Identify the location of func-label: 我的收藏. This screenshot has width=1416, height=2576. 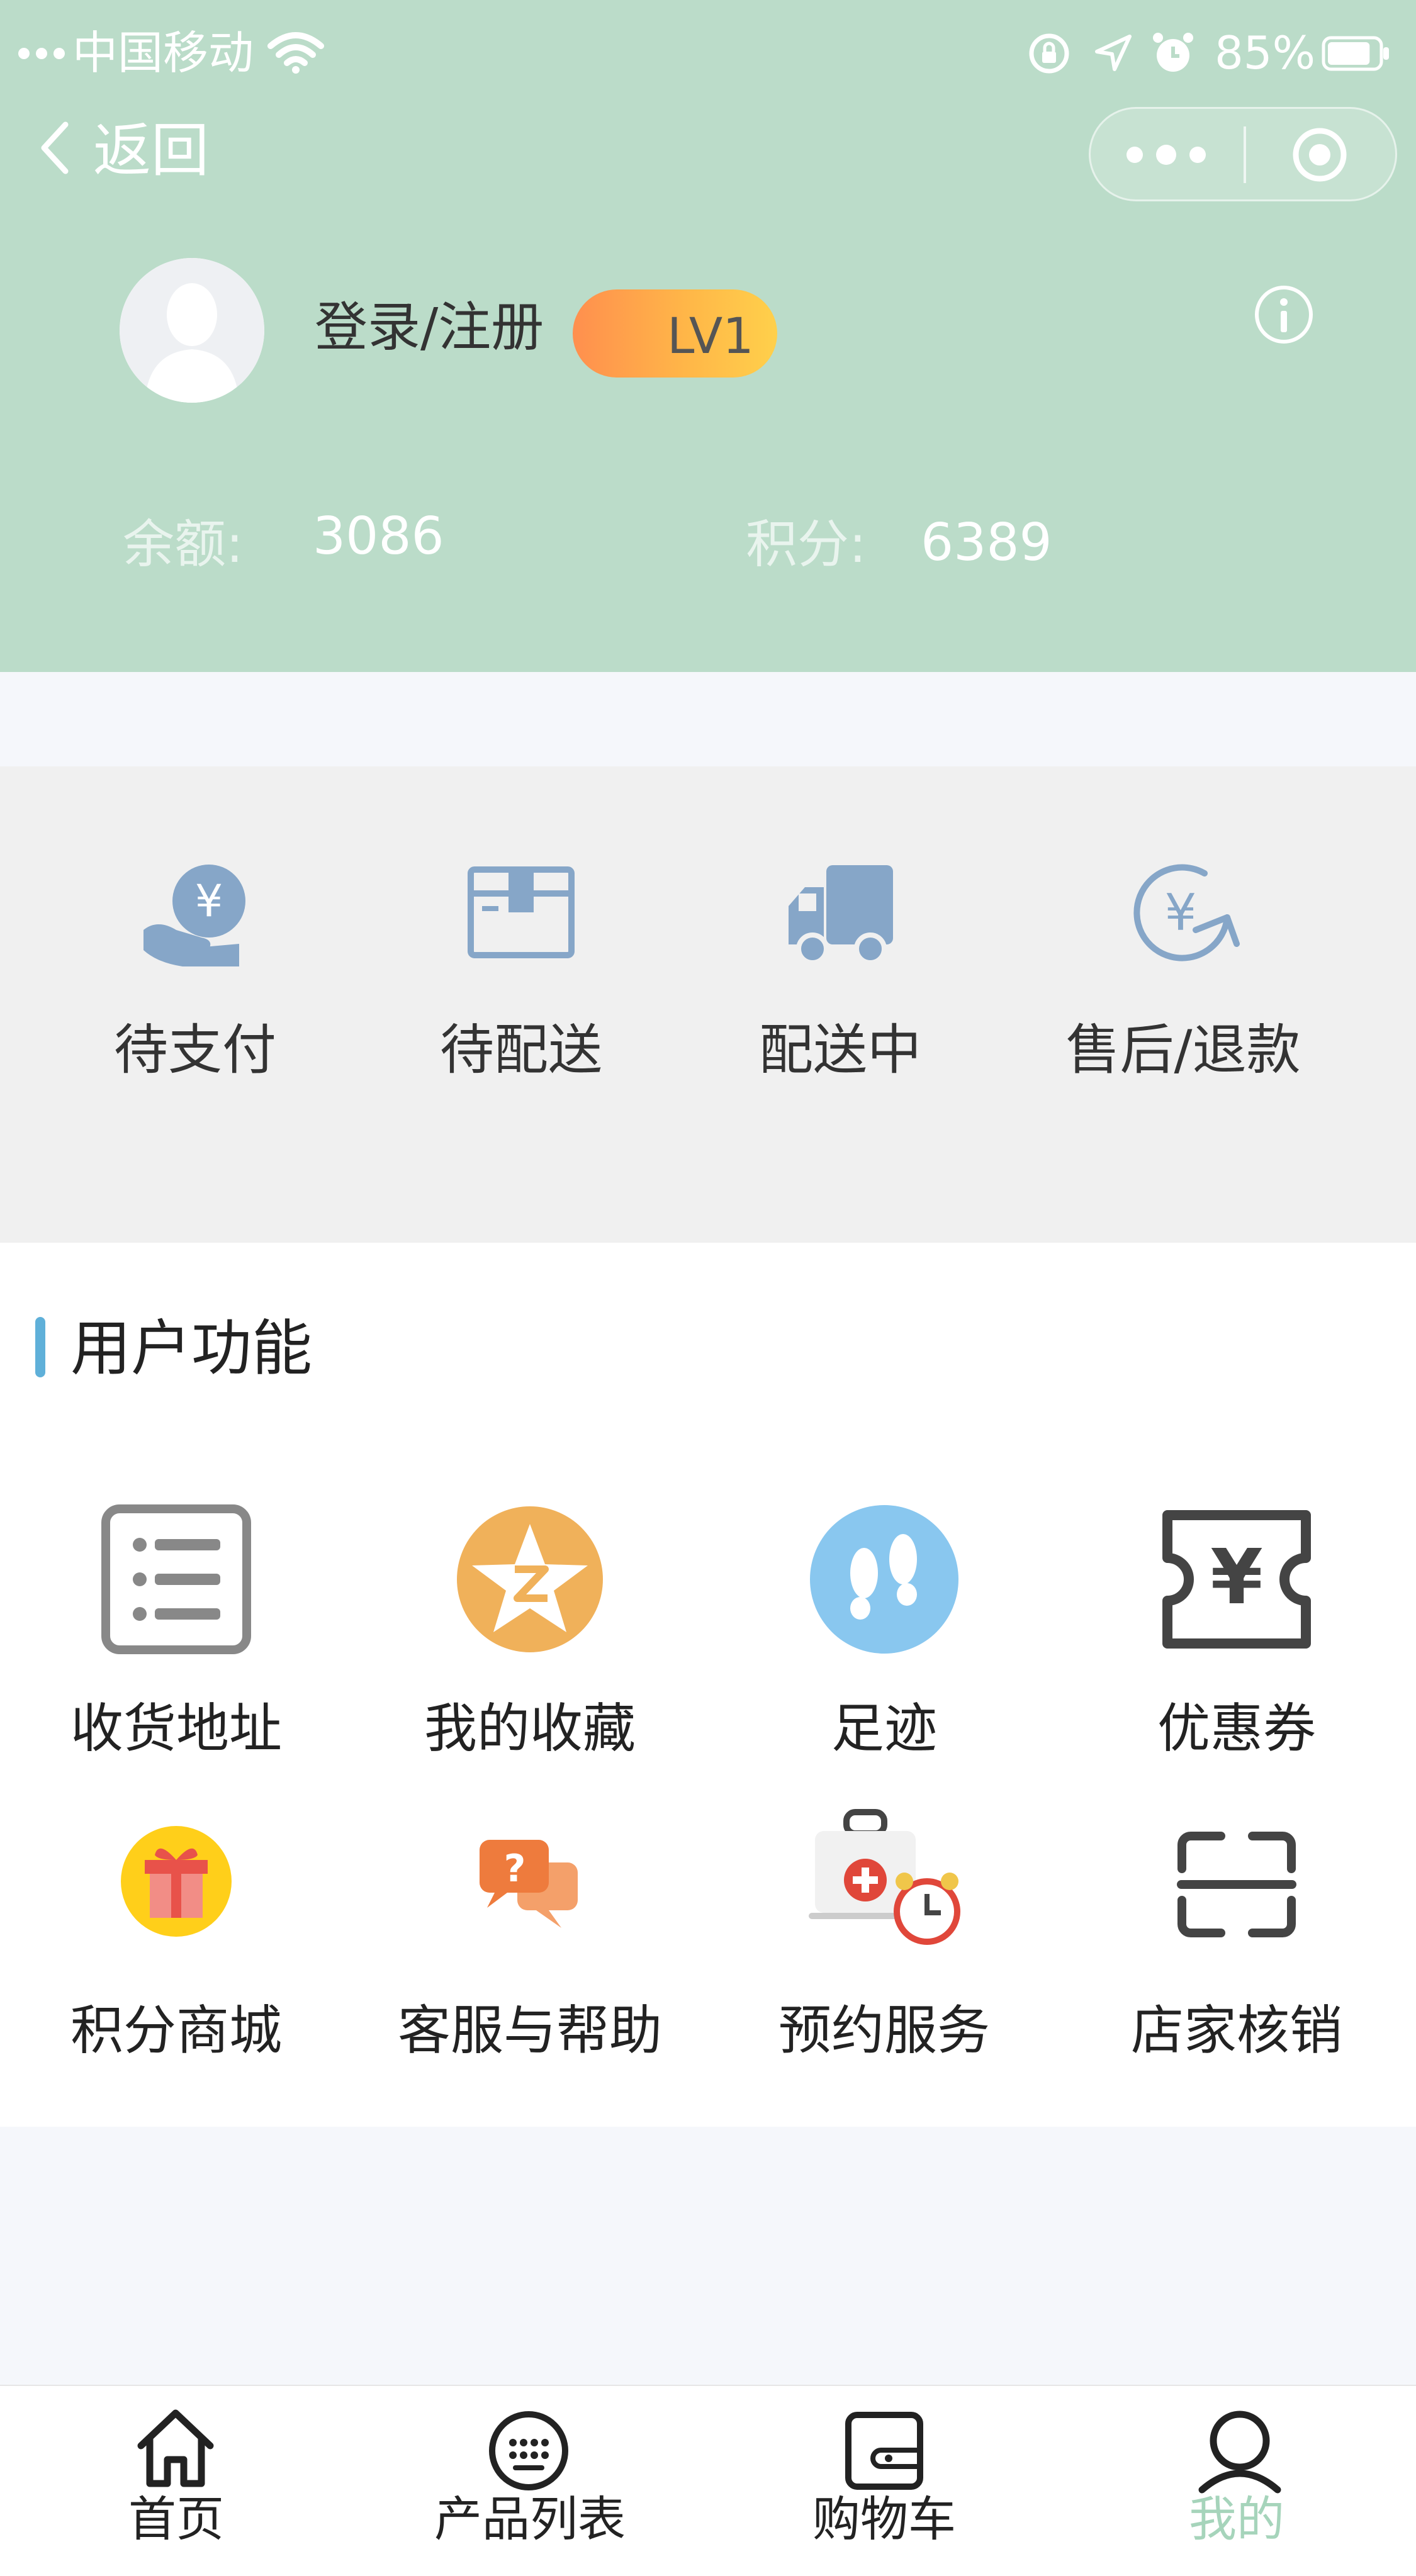
(530, 1728).